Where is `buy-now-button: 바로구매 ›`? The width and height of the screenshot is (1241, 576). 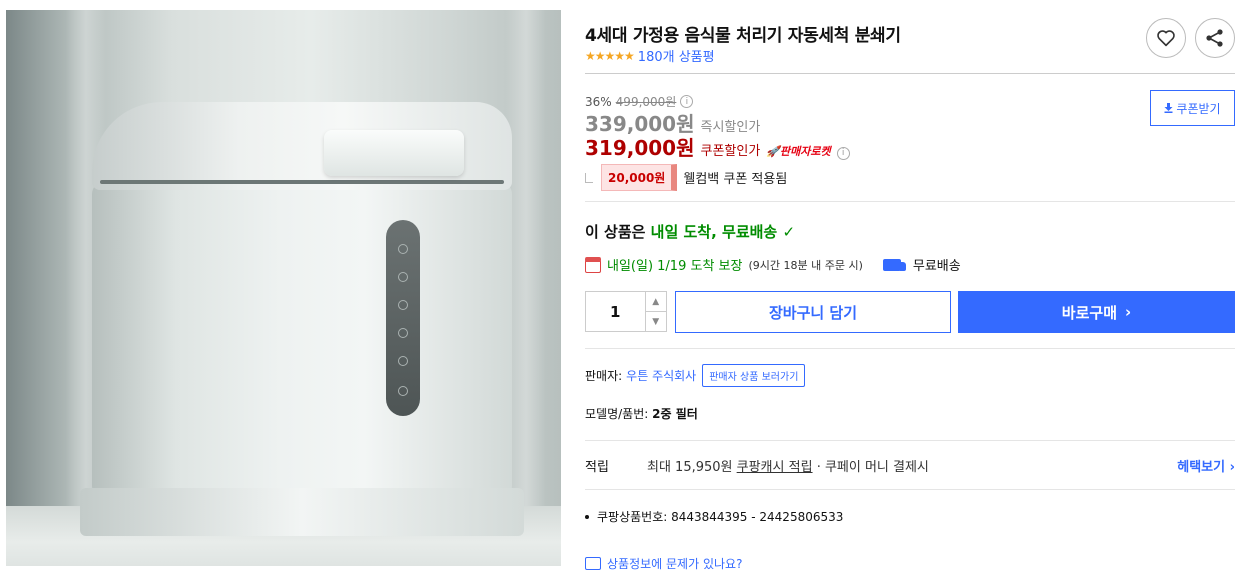 buy-now-button: 바로구매 › is located at coordinates (1096, 312).